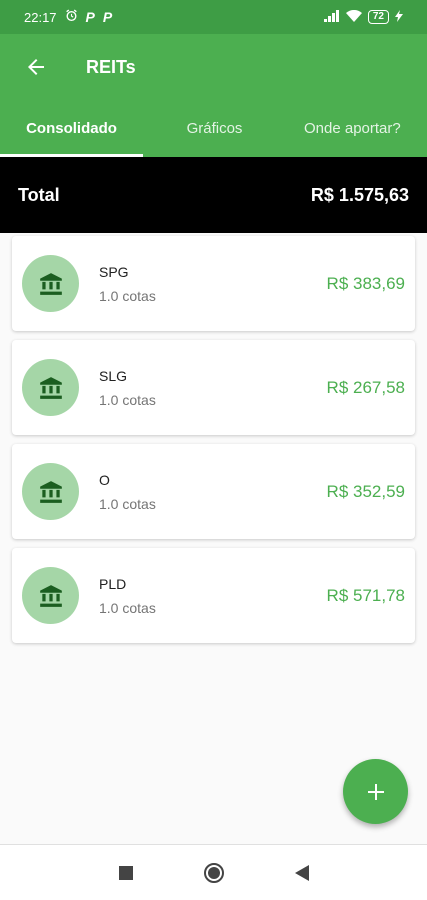  I want to click on back-nav-button, so click(302, 873).